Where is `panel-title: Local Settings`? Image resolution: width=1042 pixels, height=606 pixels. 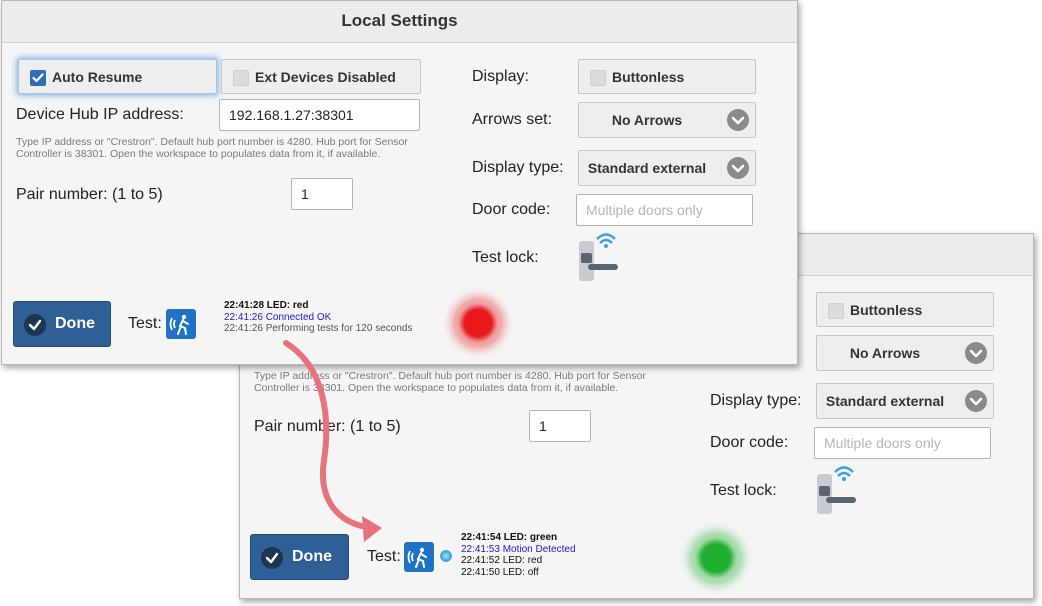
panel-title: Local Settings is located at coordinates (399, 22).